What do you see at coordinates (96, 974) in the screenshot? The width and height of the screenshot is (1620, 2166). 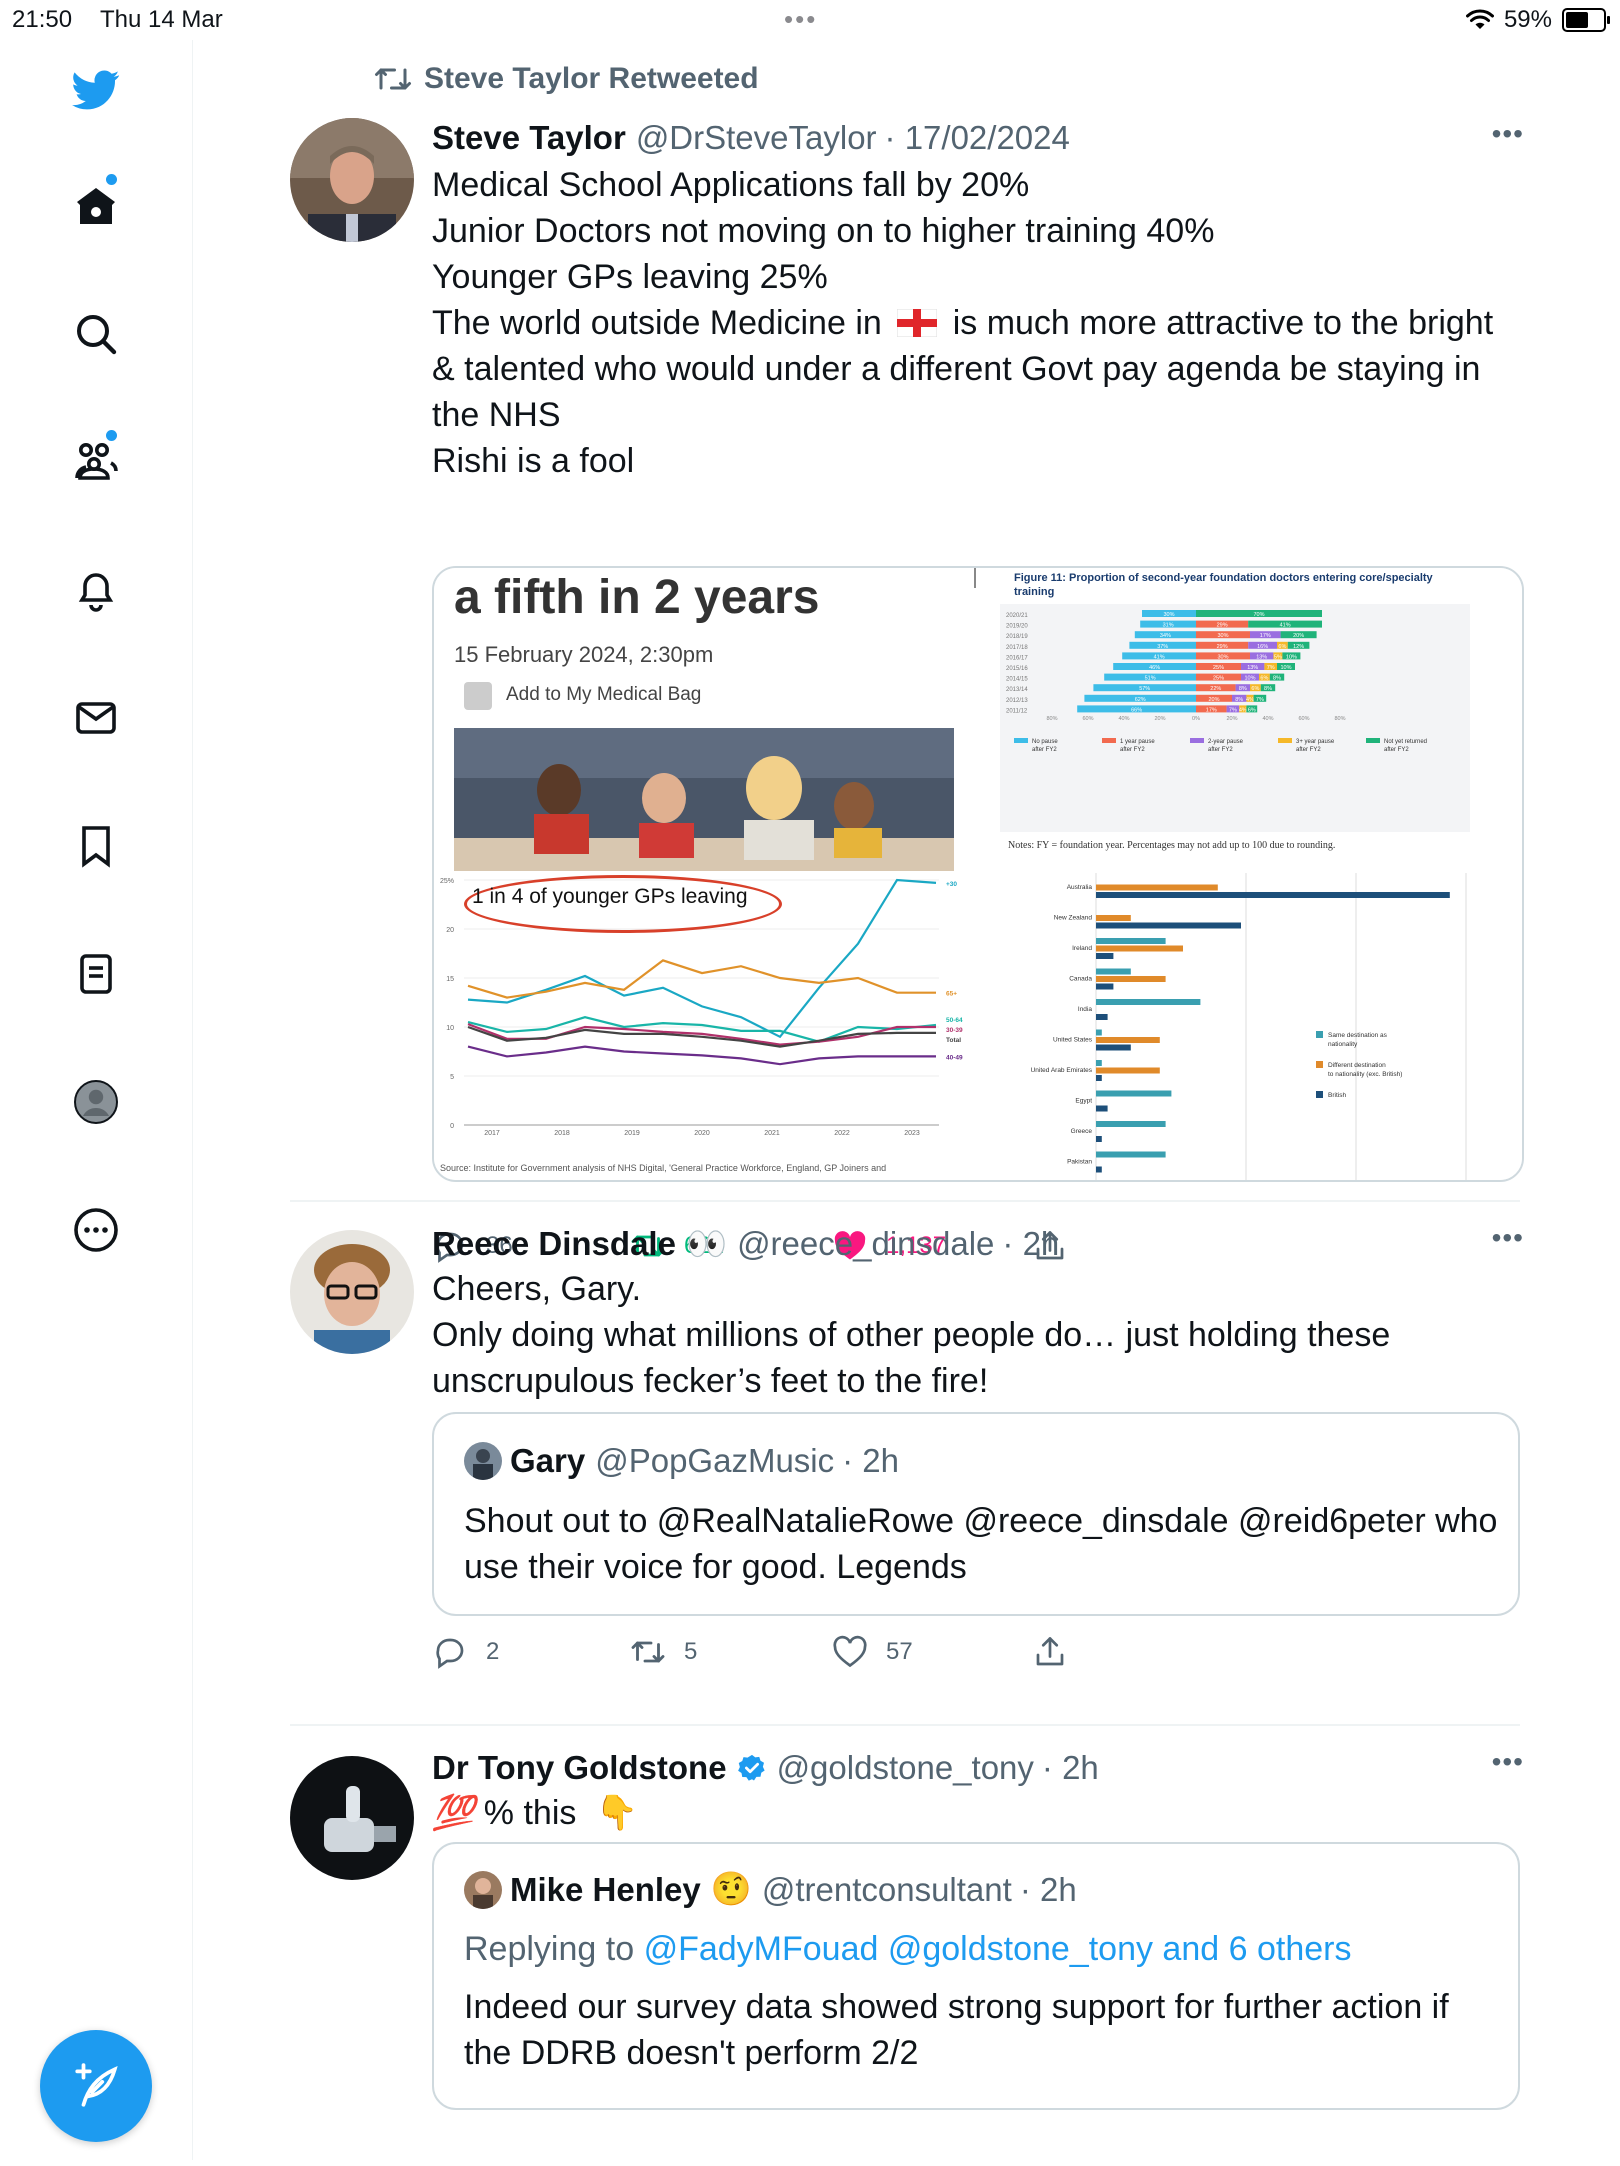 I see `lists-icon` at bounding box center [96, 974].